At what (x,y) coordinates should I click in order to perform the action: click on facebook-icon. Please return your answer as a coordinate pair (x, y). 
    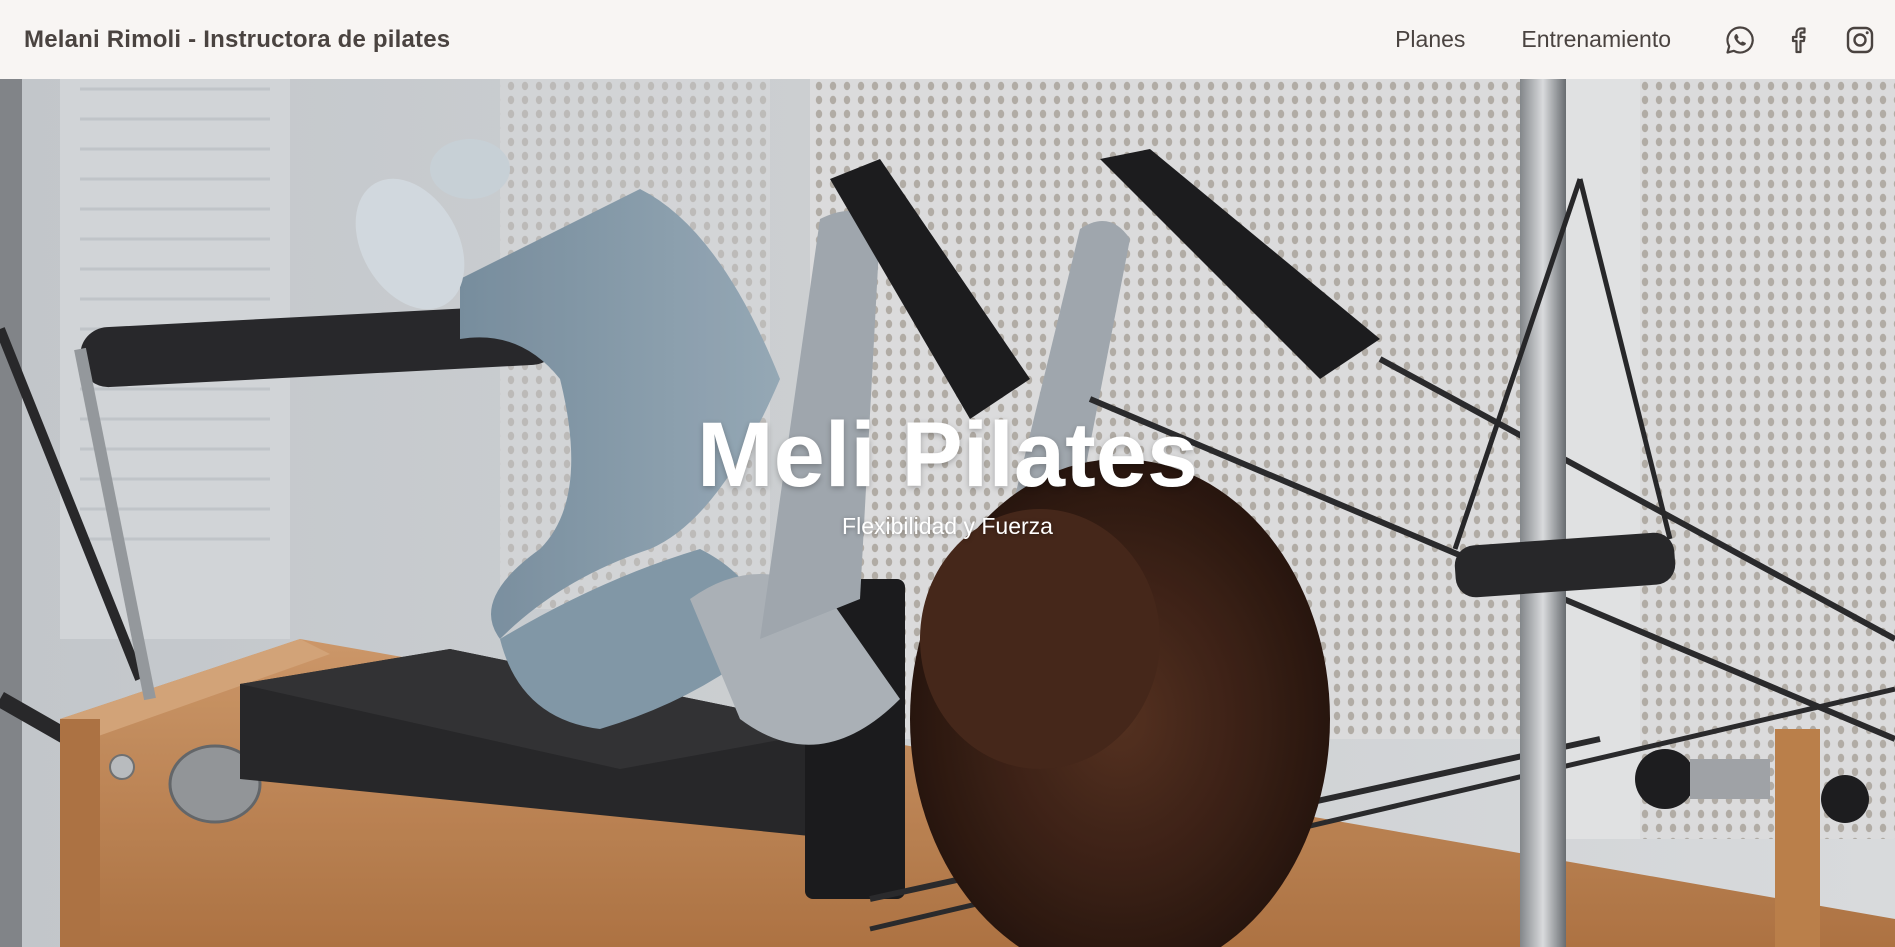
    Looking at the image, I should click on (1800, 40).